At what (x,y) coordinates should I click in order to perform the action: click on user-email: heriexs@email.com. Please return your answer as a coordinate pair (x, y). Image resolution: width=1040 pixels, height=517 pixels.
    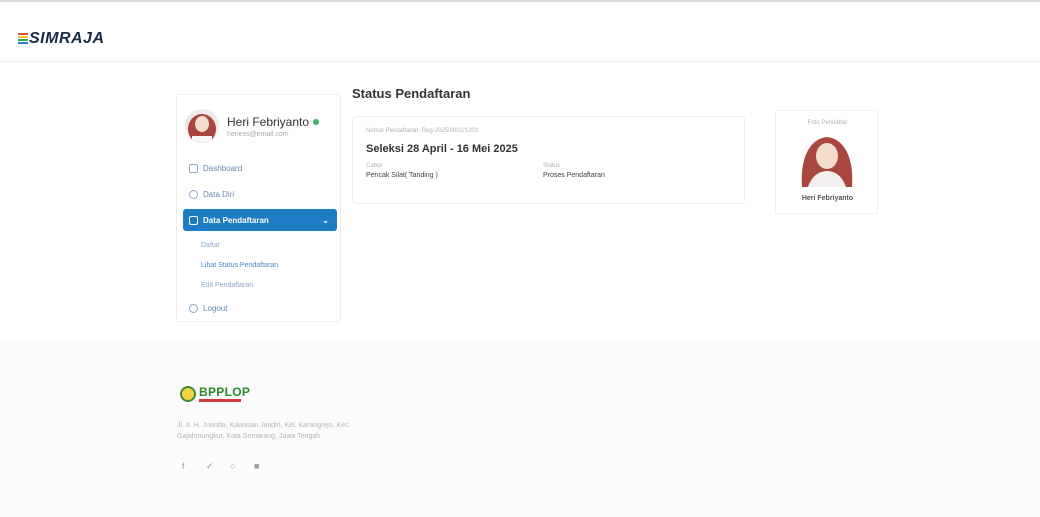
    Looking at the image, I should click on (258, 134).